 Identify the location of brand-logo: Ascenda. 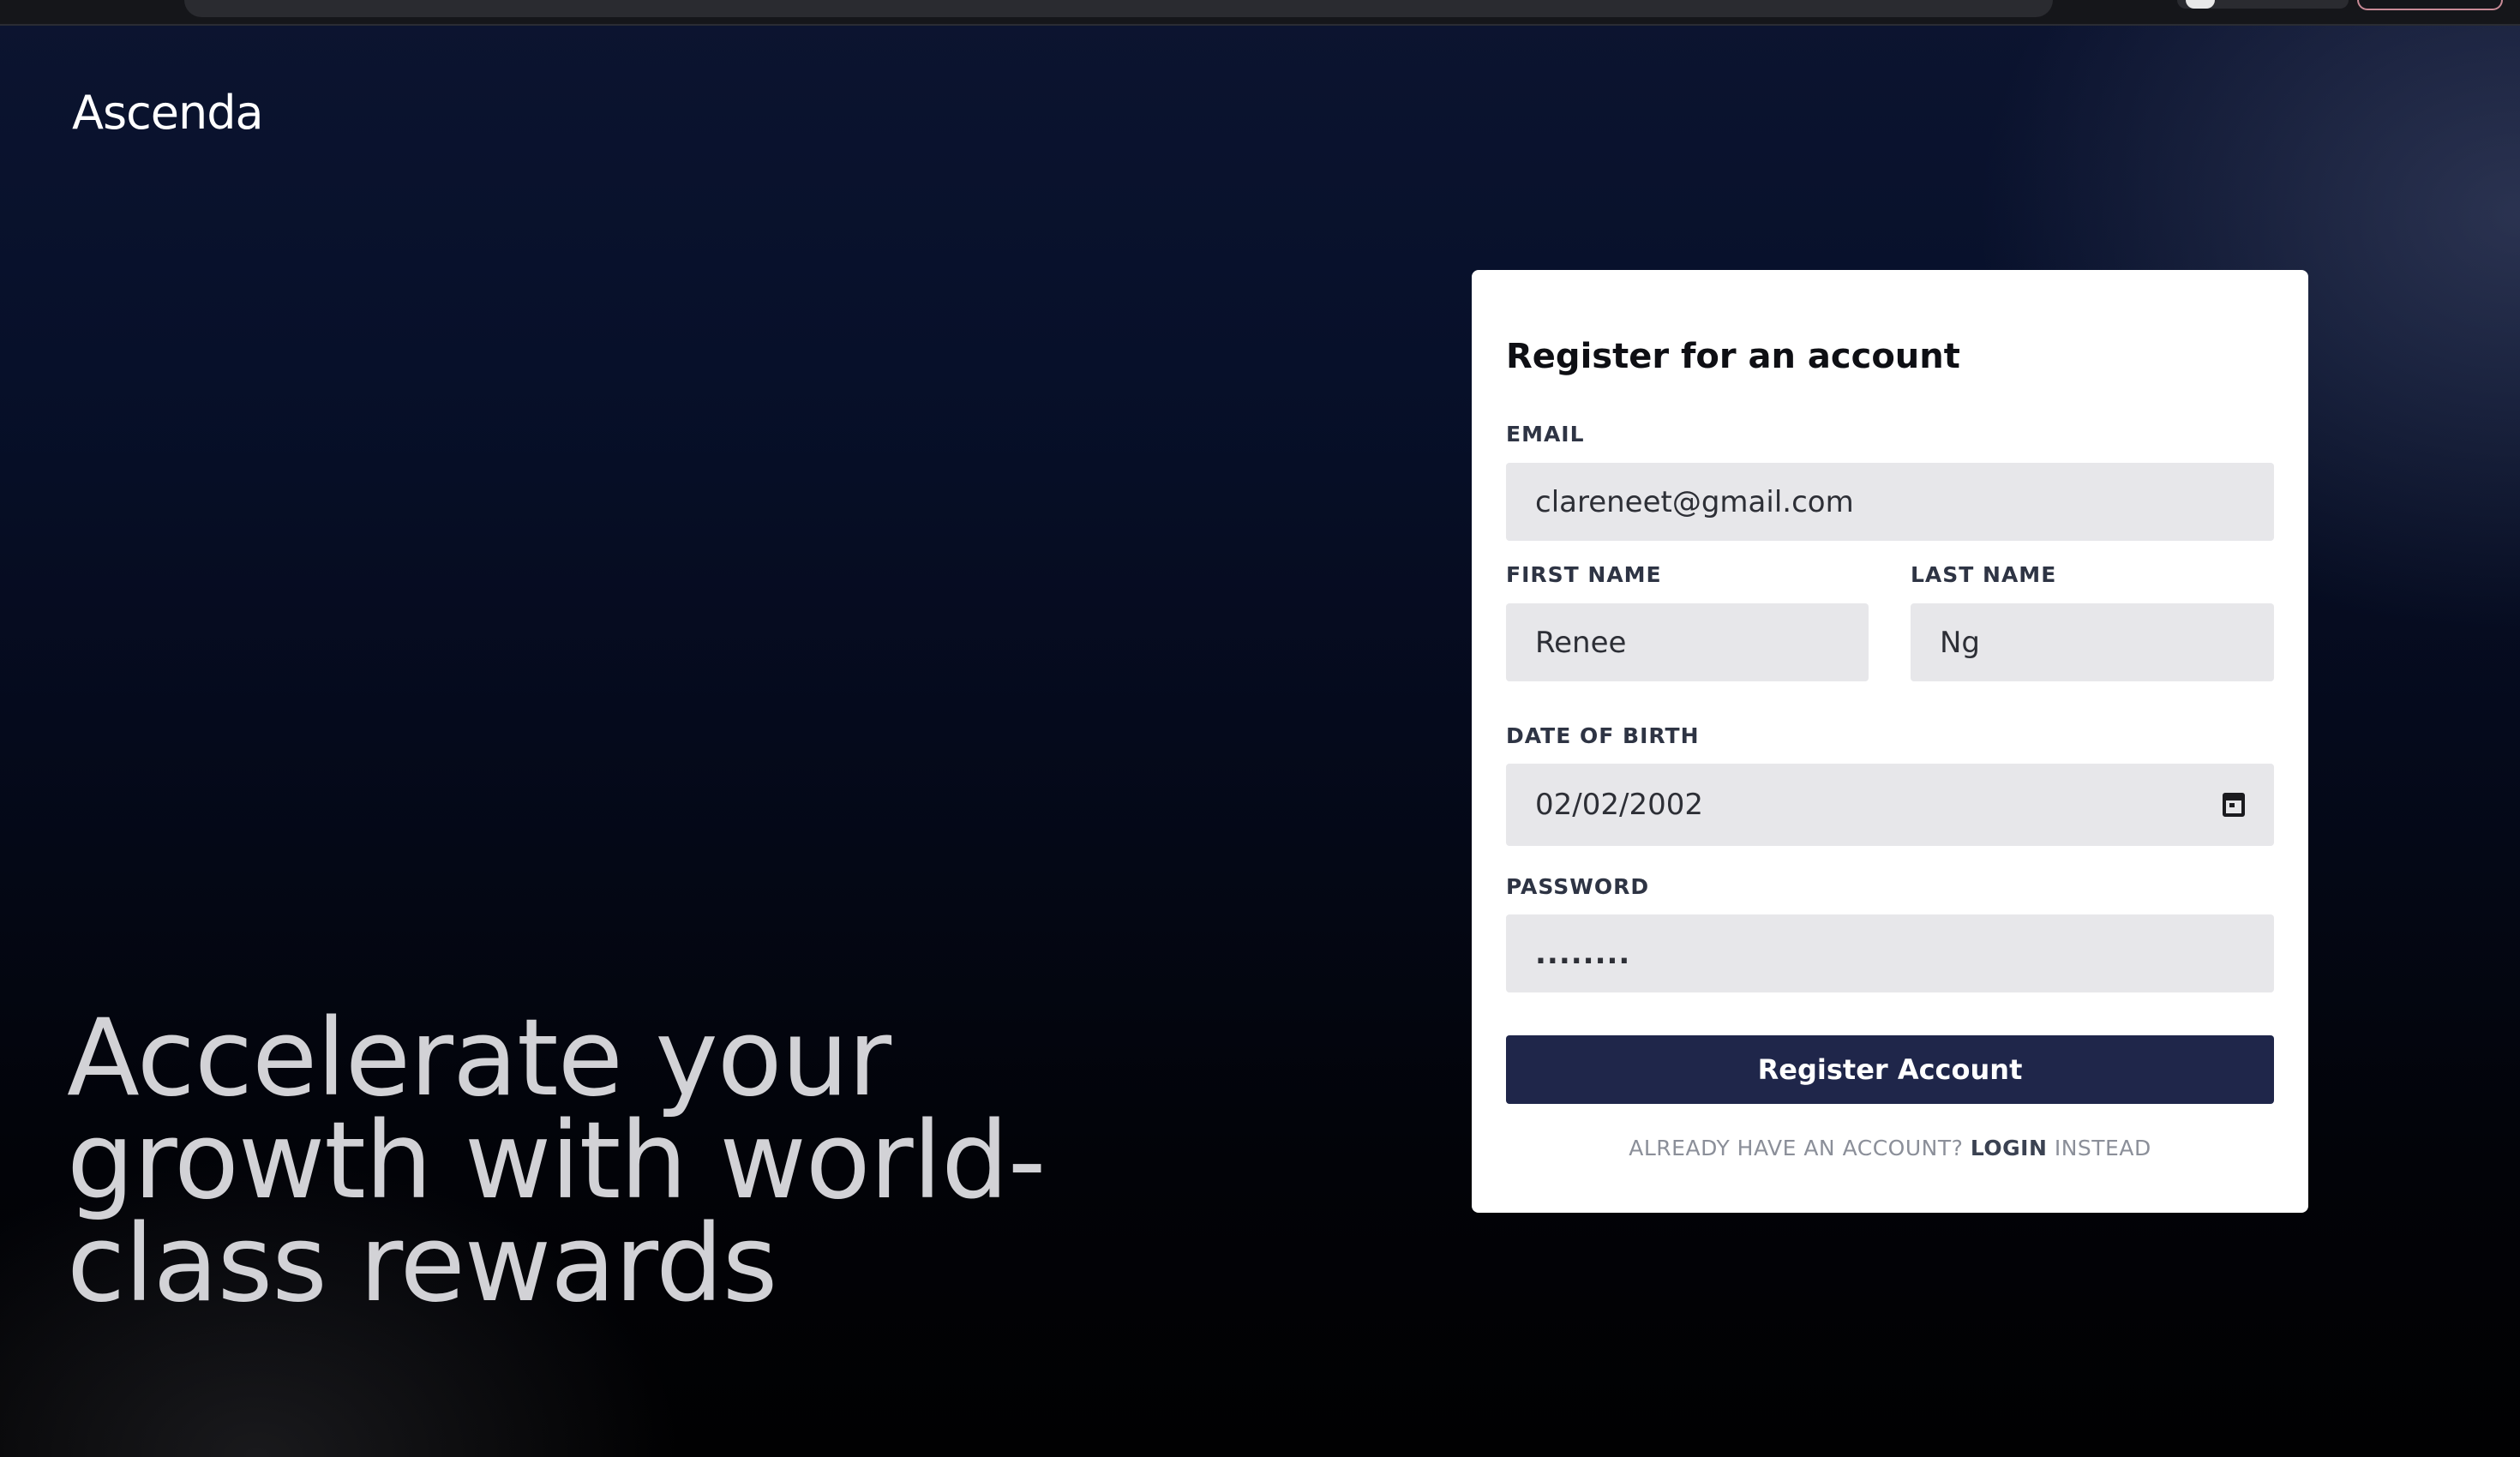
(168, 113).